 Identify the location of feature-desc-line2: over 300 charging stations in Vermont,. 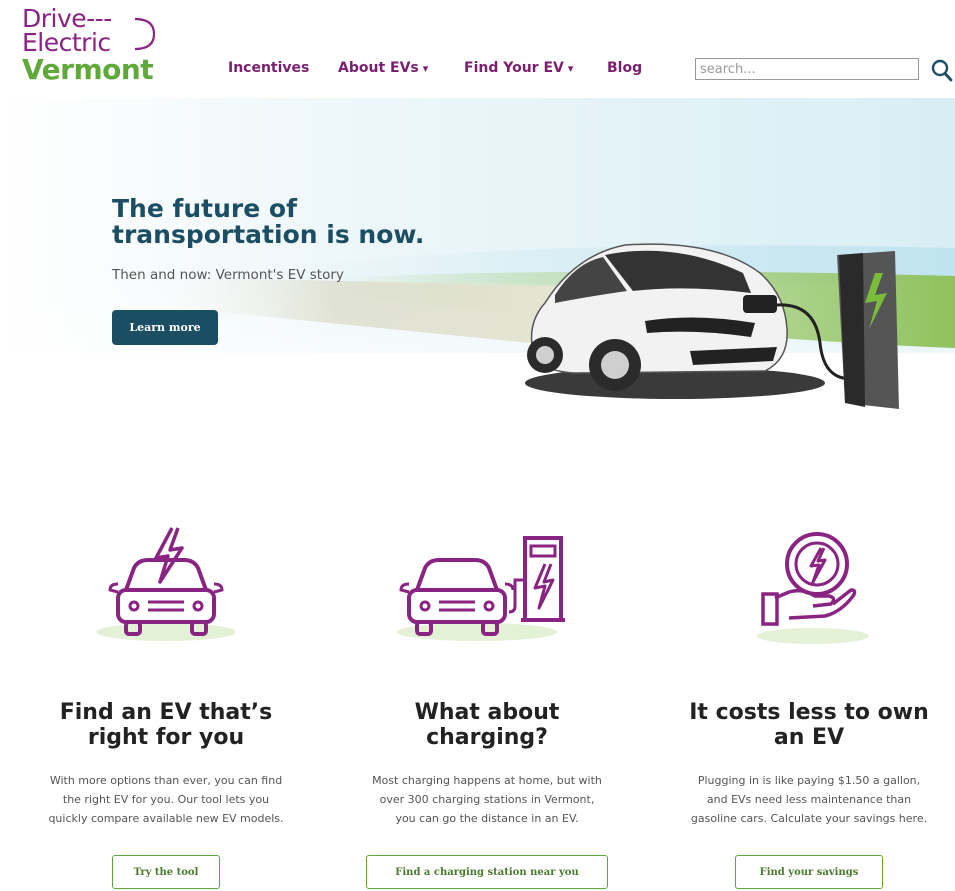
(487, 799).